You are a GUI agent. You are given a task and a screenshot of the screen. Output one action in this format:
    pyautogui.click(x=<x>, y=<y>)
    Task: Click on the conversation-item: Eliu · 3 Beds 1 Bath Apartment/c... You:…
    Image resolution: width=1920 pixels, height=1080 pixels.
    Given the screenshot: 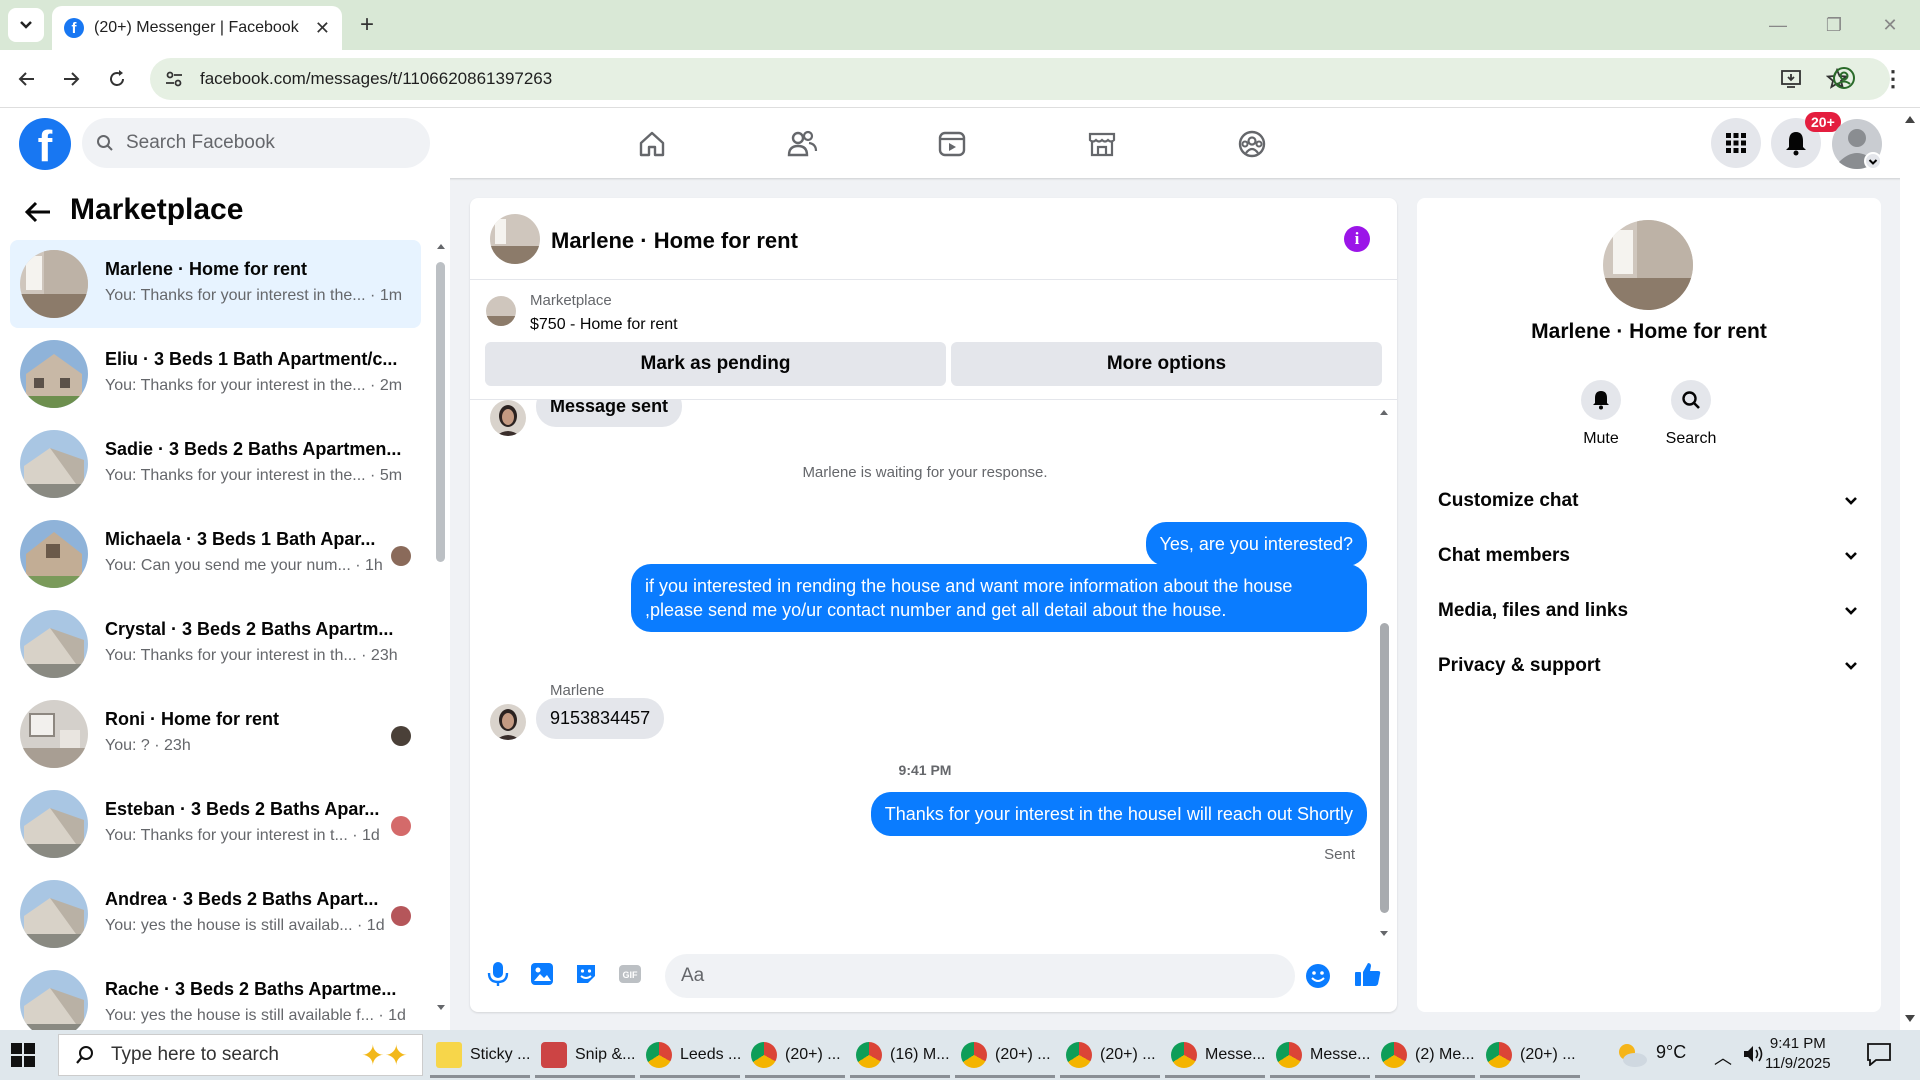 What is the action you would take?
    pyautogui.click(x=215, y=374)
    